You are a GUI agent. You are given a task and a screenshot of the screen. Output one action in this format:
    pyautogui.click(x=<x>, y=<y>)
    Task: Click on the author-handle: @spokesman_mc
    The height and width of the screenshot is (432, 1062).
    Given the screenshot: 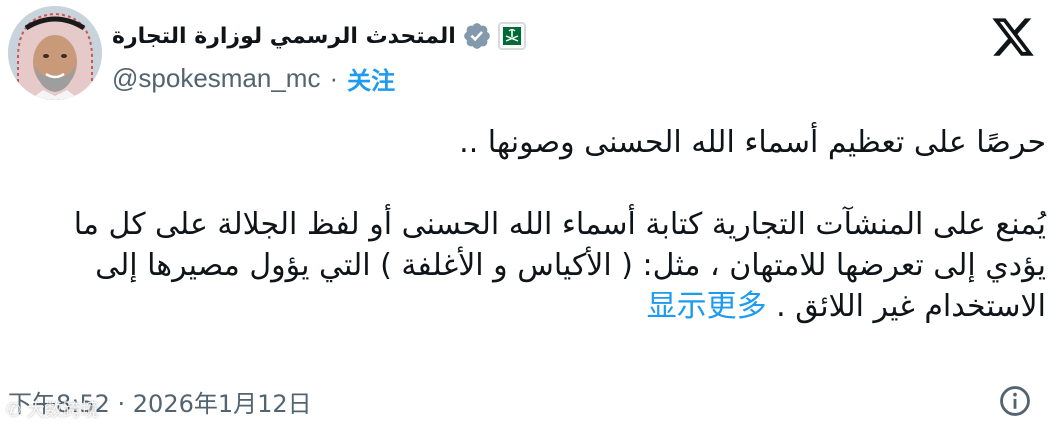 What is the action you would take?
    pyautogui.click(x=216, y=78)
    